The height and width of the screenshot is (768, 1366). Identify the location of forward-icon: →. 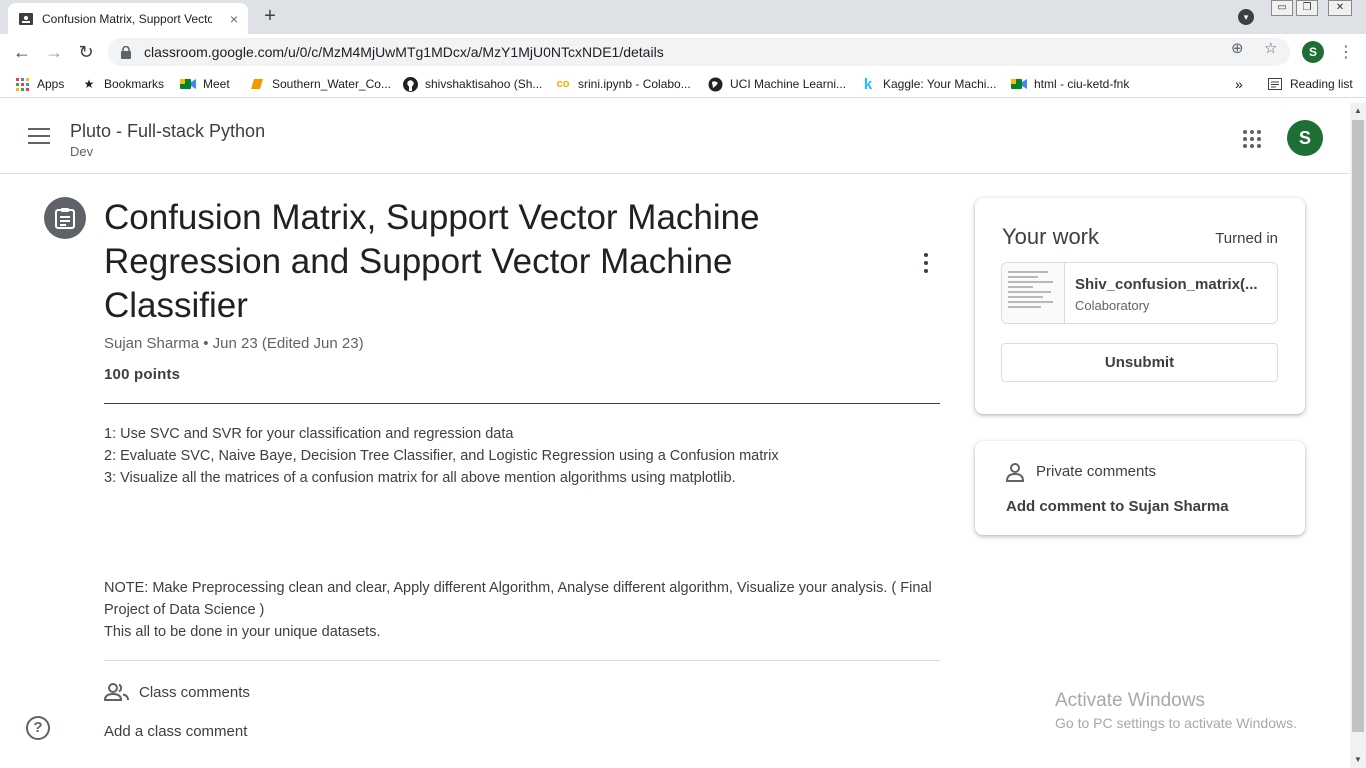
(54, 52).